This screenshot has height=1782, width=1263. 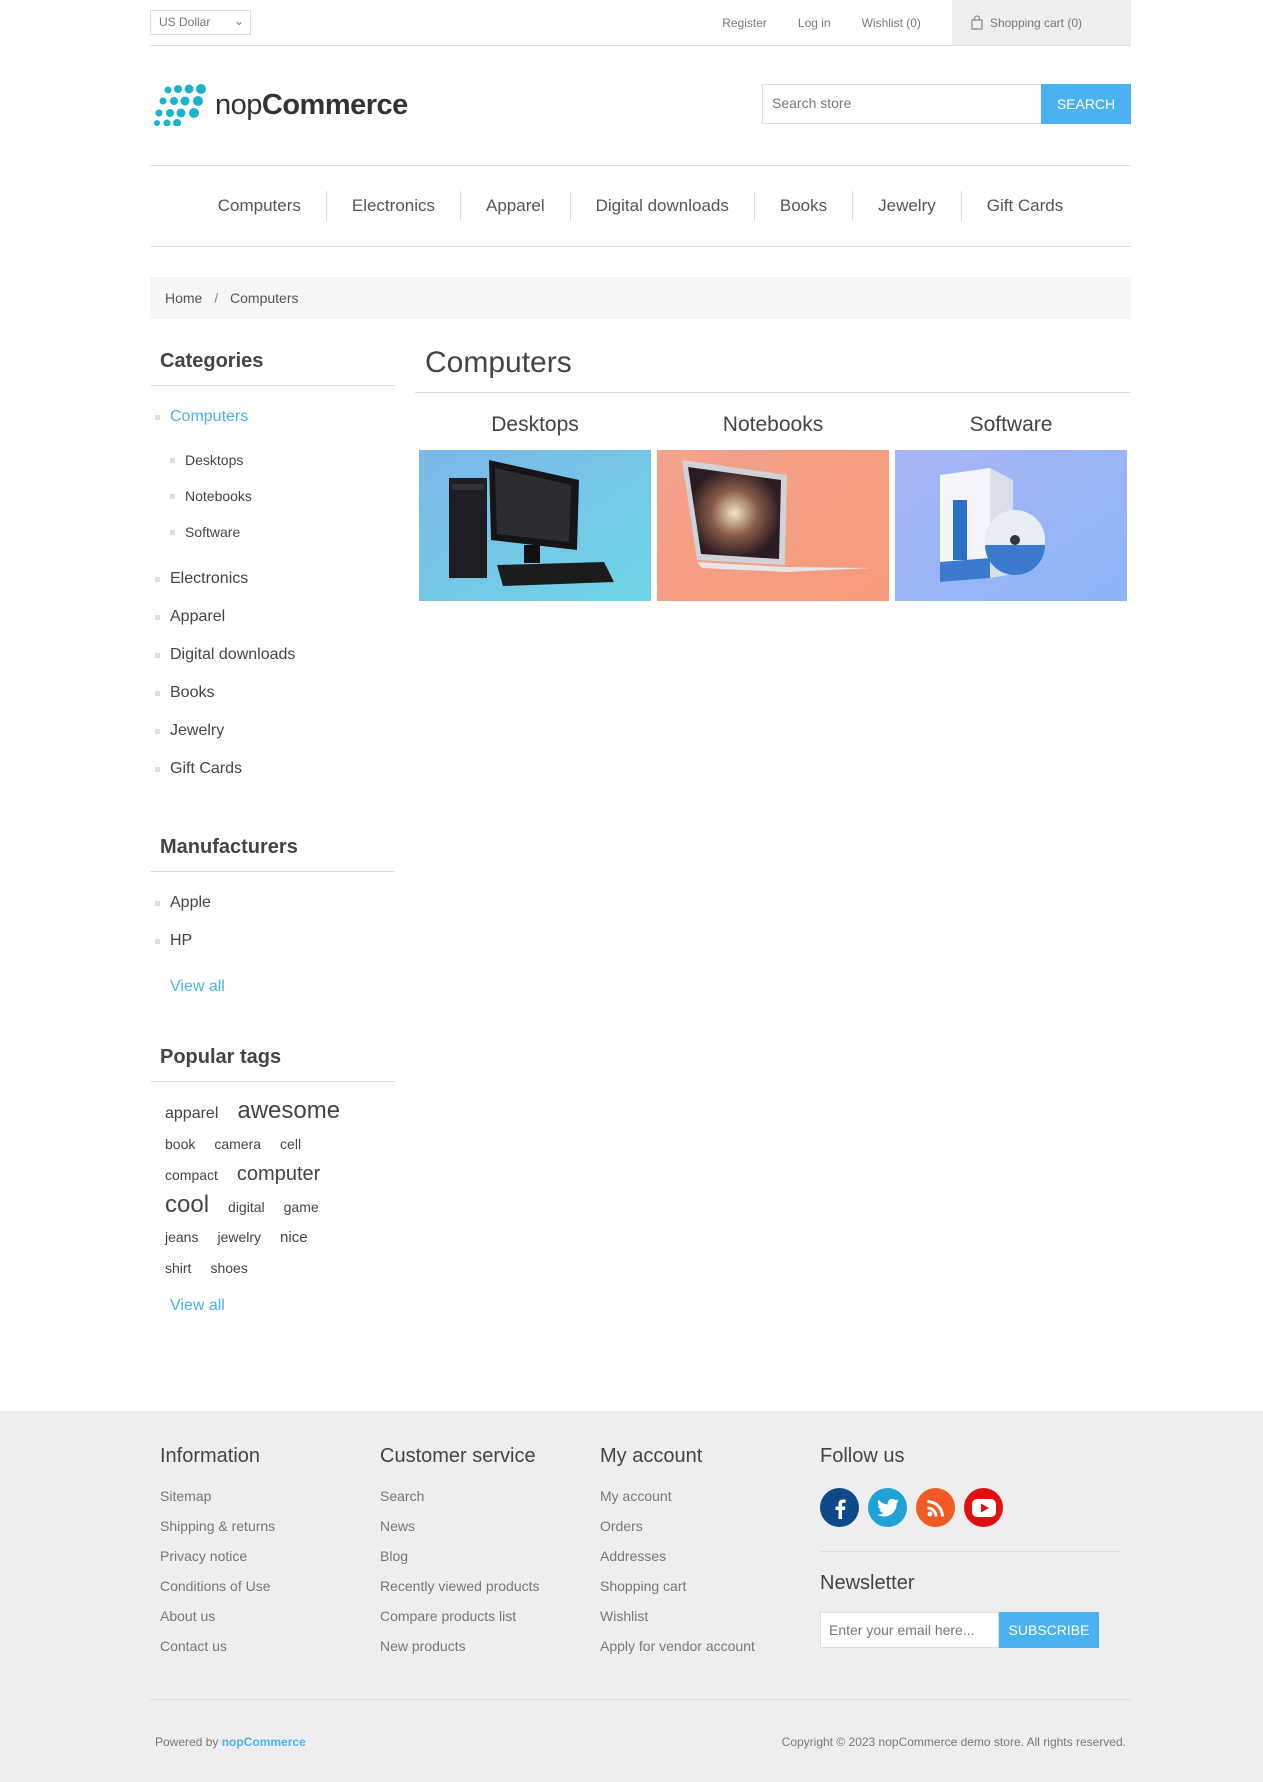 I want to click on tag-link: shoes, so click(x=228, y=1268).